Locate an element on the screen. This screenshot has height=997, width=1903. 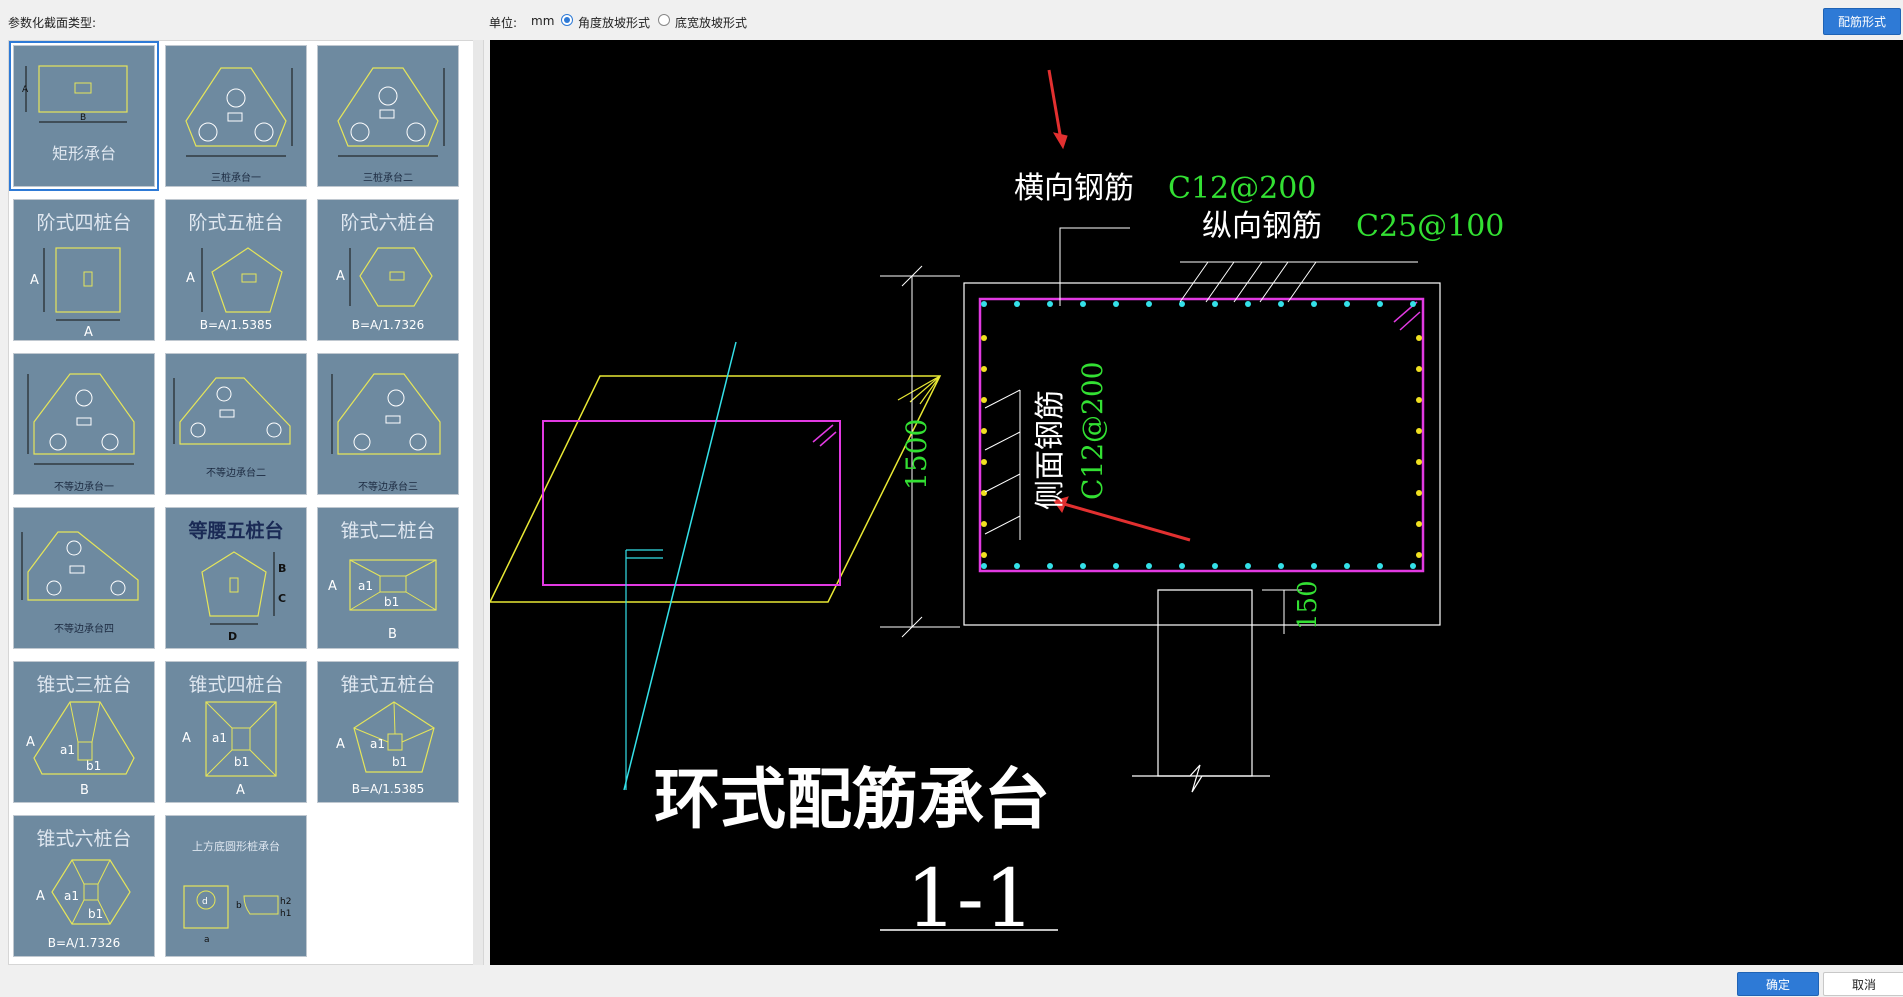
longitudinal-rebar-label: 纵向钢筋 is located at coordinates (1262, 226).